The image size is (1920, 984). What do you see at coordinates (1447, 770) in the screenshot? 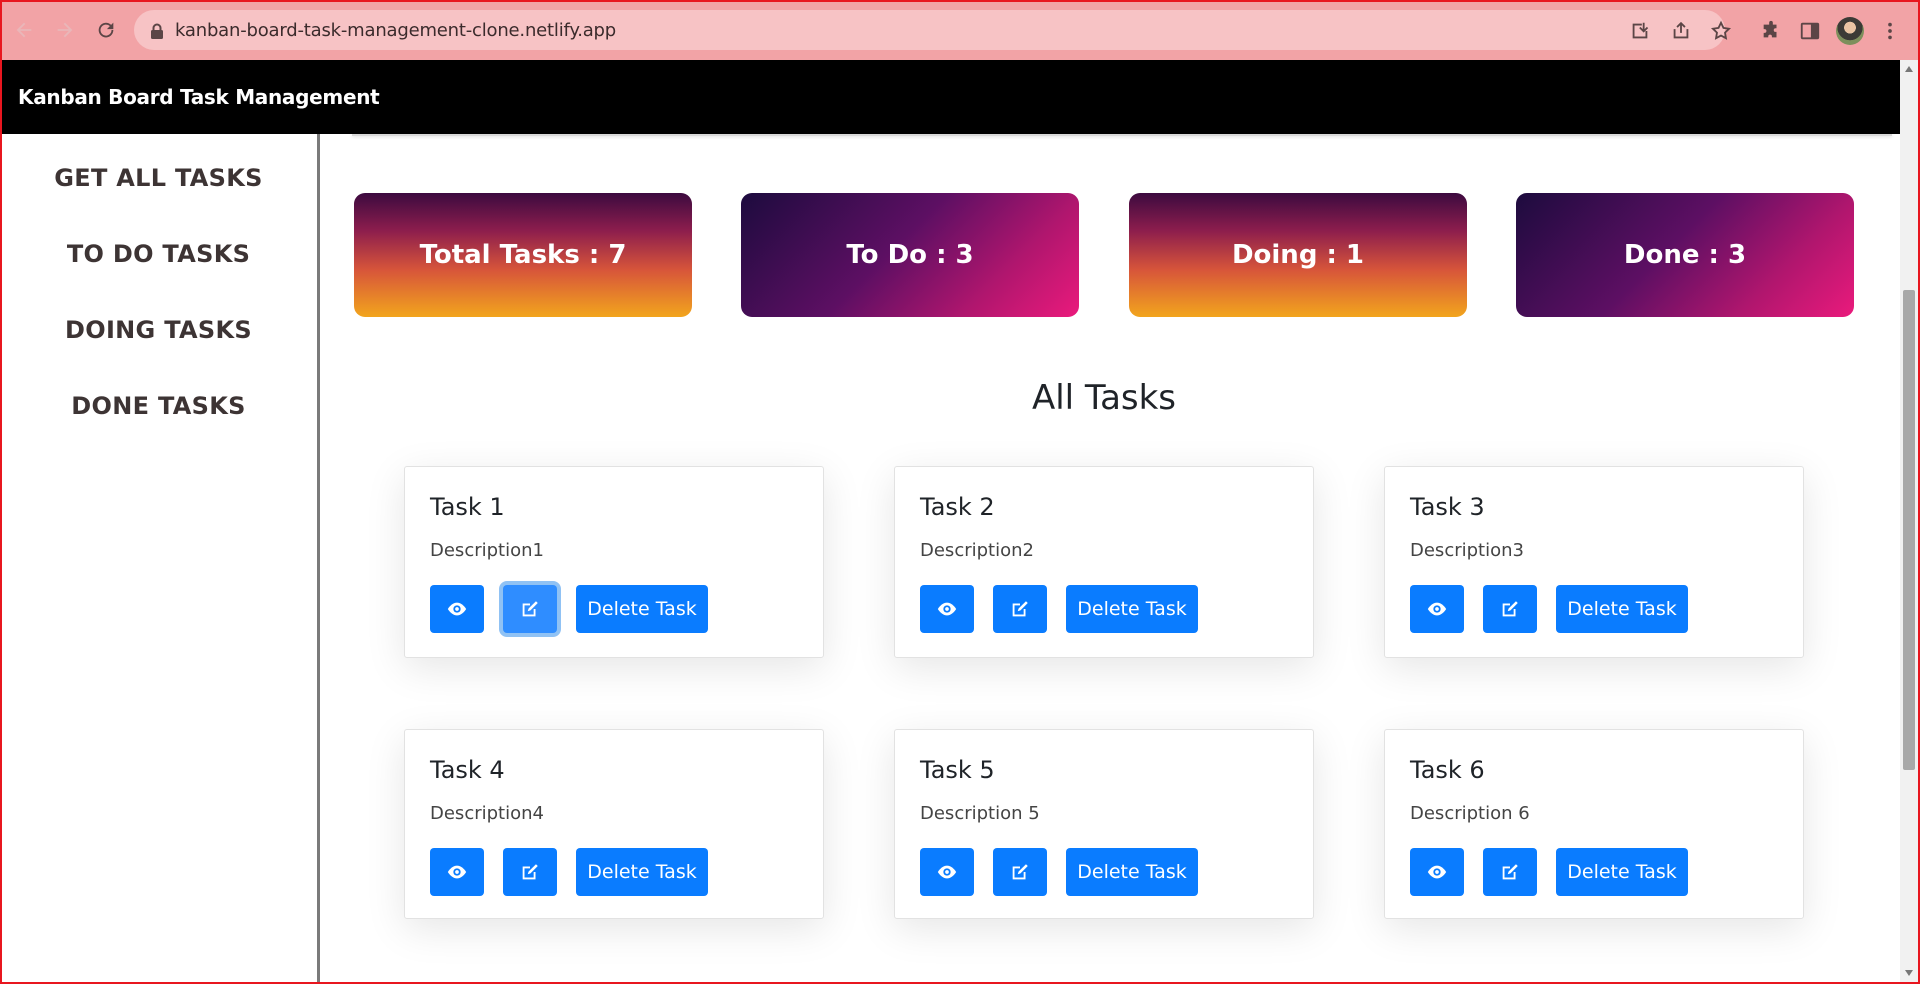
I see `task-title: Task 6` at bounding box center [1447, 770].